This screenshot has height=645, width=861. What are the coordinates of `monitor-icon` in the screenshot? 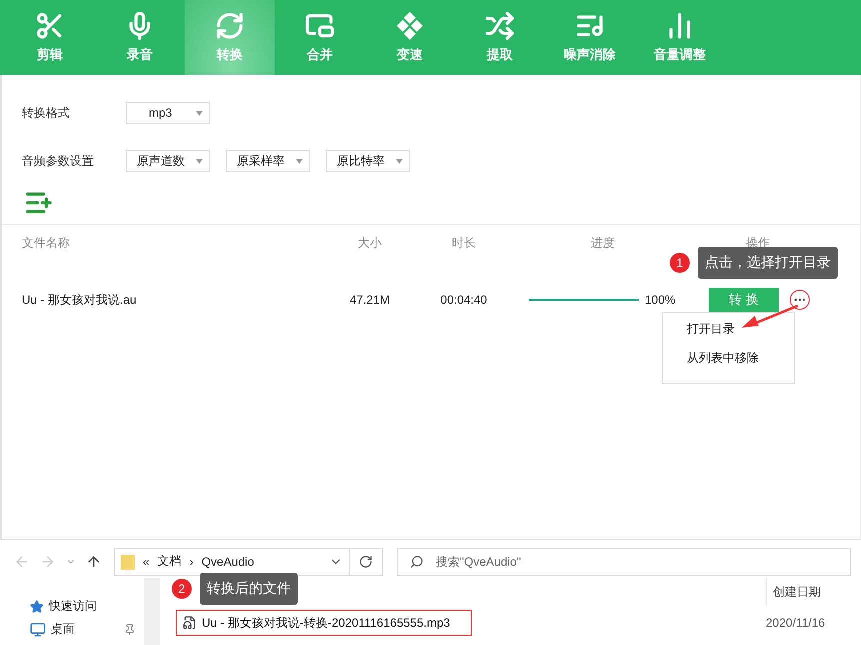 It's located at (38, 630).